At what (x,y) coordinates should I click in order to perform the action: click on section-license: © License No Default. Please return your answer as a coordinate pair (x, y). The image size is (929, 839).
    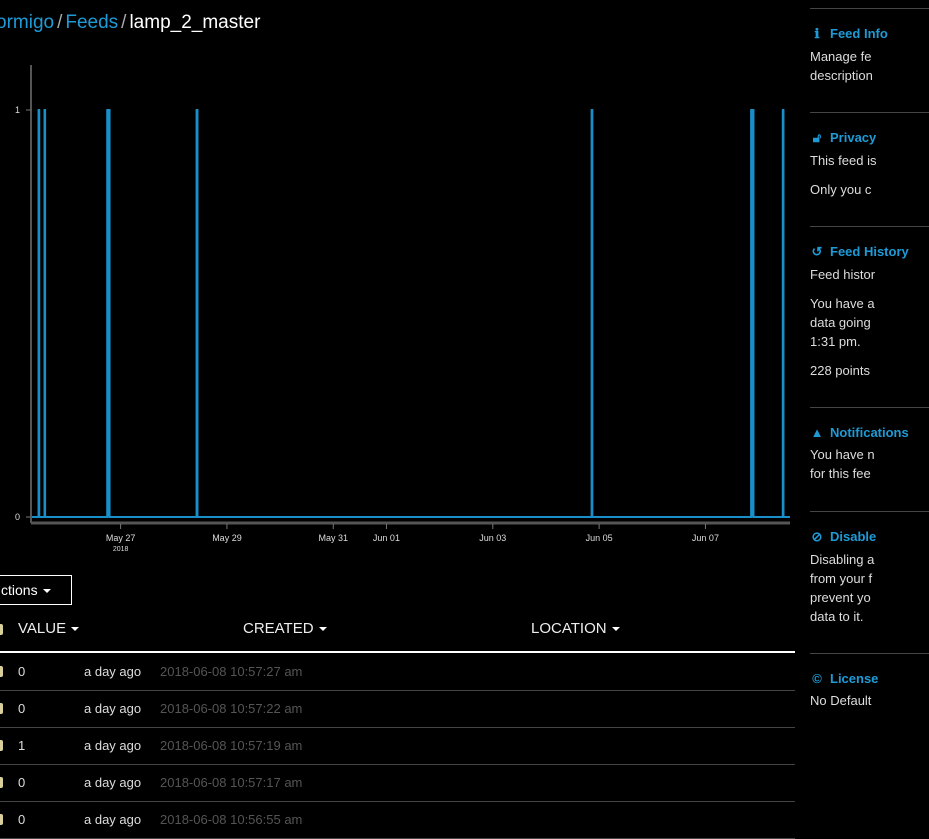
    Looking at the image, I should click on (869, 690).